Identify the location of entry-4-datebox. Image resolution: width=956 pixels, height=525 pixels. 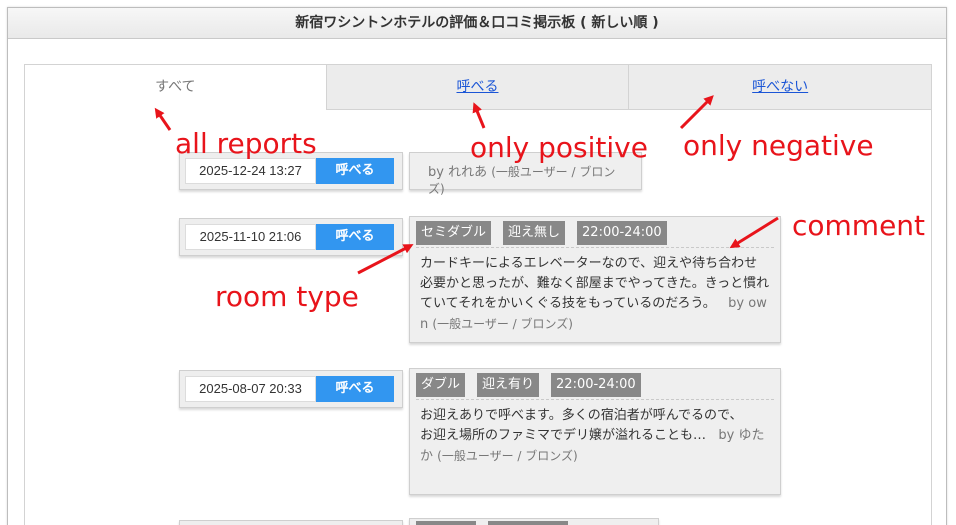
(291, 522).